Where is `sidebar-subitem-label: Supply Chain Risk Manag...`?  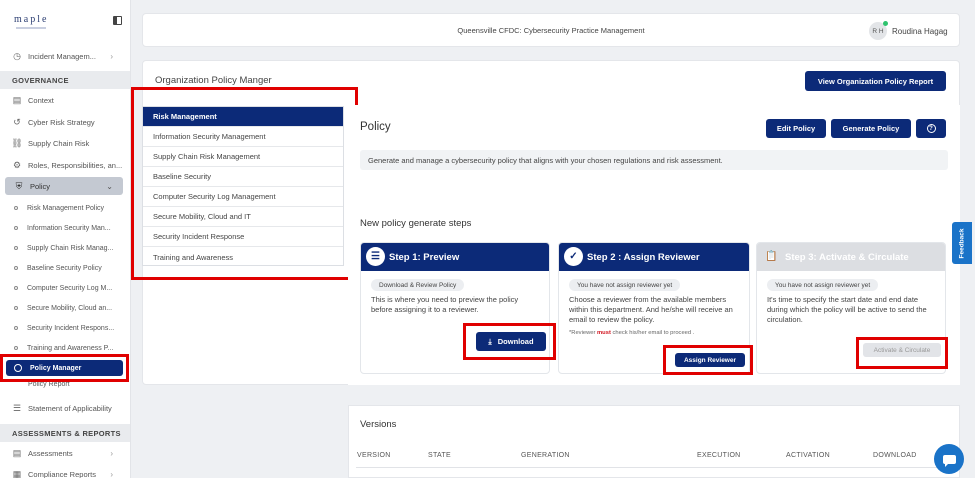
sidebar-subitem-label: Supply Chain Risk Manag... is located at coordinates (70, 248).